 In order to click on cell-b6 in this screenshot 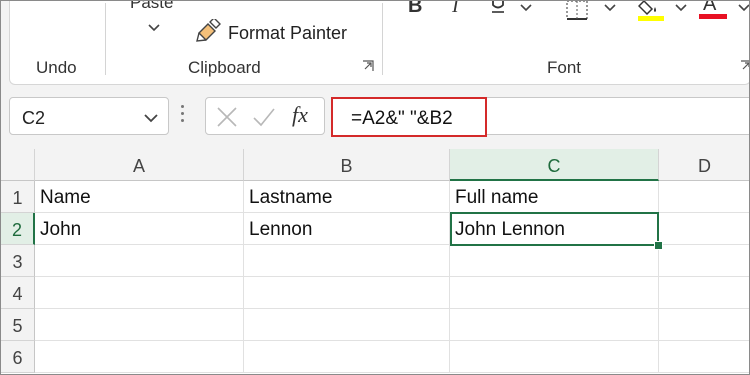, I will do `click(347, 357)`.